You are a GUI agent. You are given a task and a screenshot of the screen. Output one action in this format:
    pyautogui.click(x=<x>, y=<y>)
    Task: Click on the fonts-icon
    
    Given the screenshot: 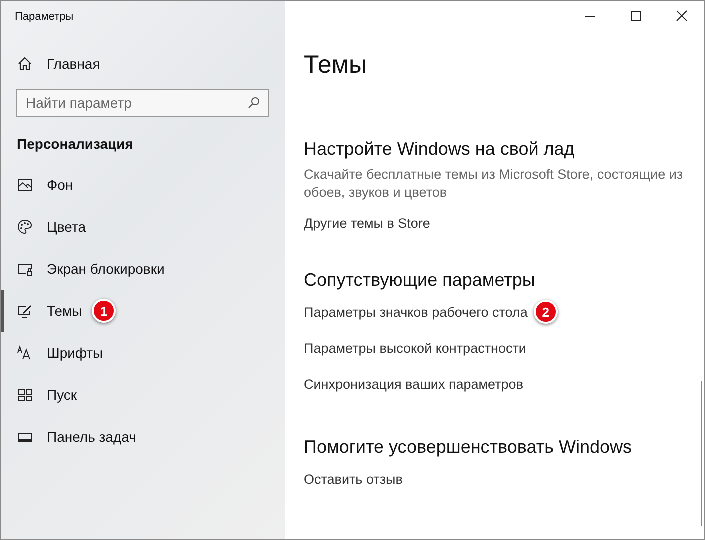 What is the action you would take?
    pyautogui.click(x=25, y=353)
    